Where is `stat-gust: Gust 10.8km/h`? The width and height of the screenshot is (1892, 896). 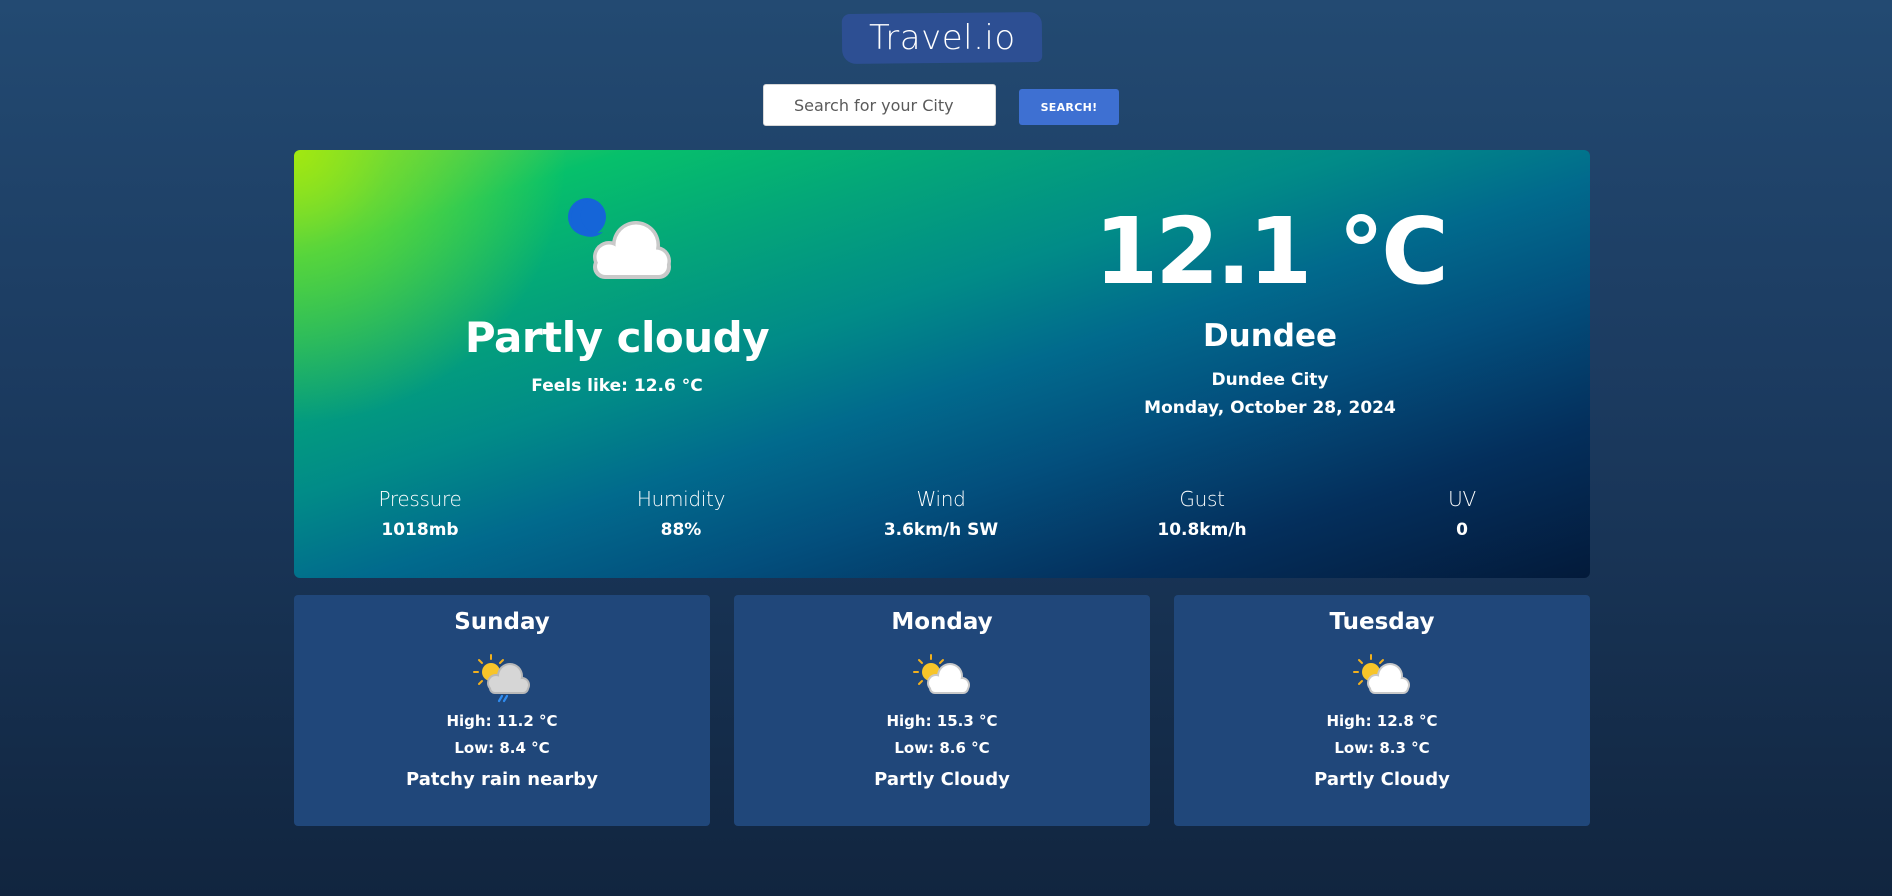
stat-gust: Gust 10.8km/h is located at coordinates (1202, 513).